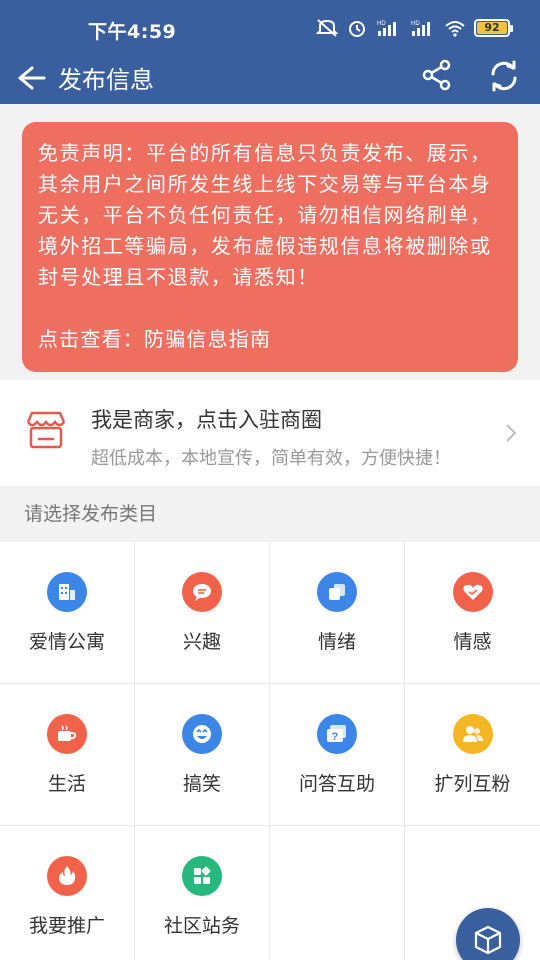  What do you see at coordinates (202, 734) in the screenshot?
I see `laugh-face-icon` at bounding box center [202, 734].